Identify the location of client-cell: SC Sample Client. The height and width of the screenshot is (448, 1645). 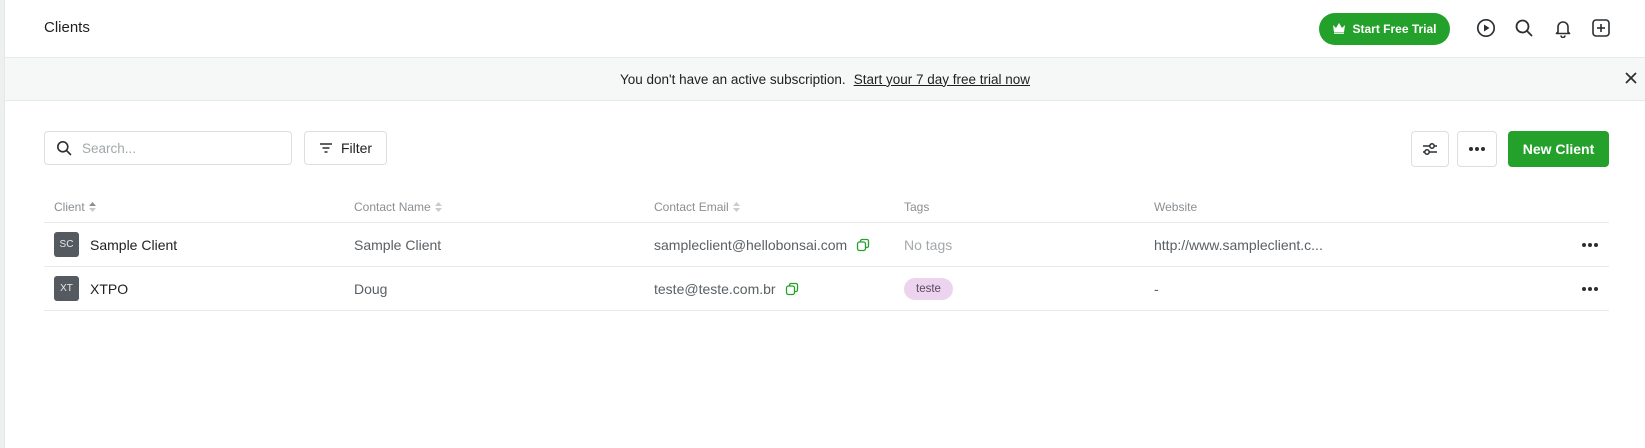
(115, 244).